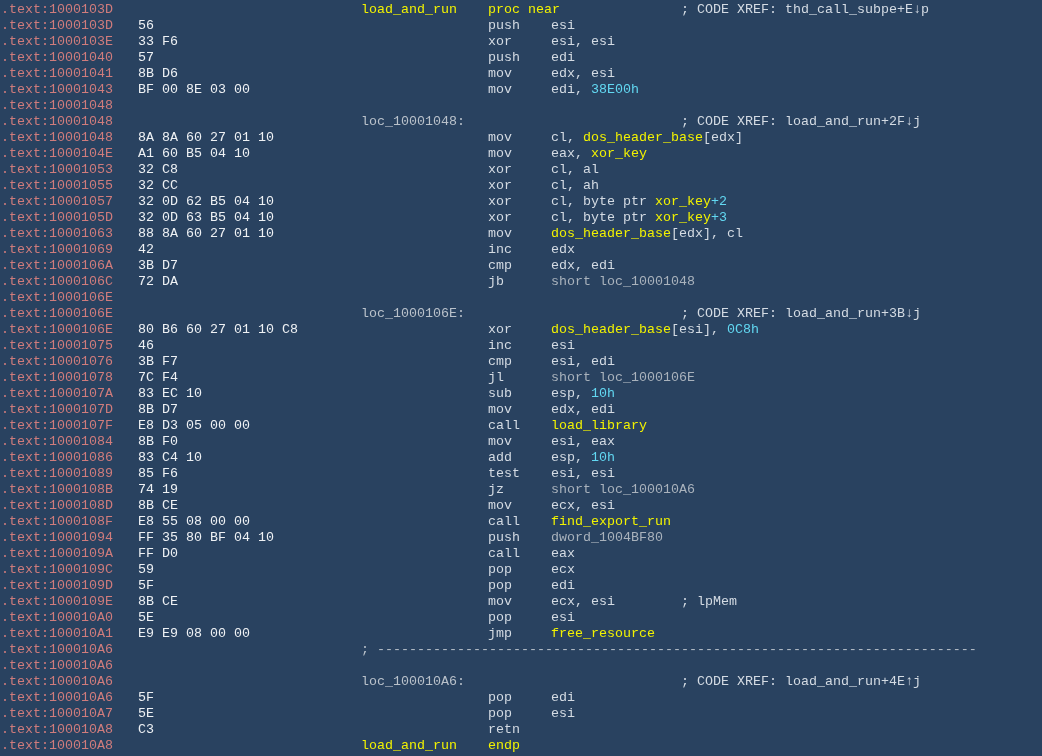  I want to click on opcode-bytes: 5F, so click(146, 585).